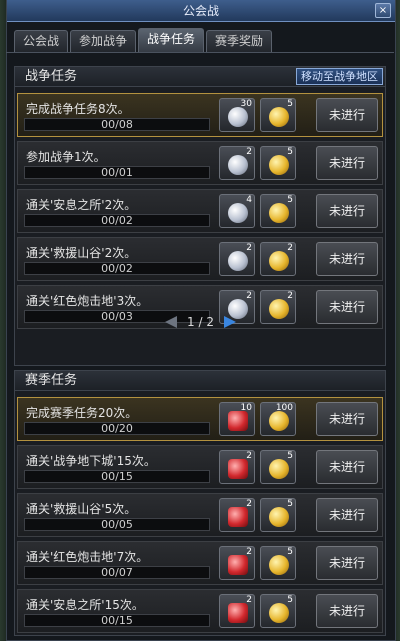 The height and width of the screenshot is (641, 400). I want to click on title-bar: 公会战 ×, so click(201, 11).